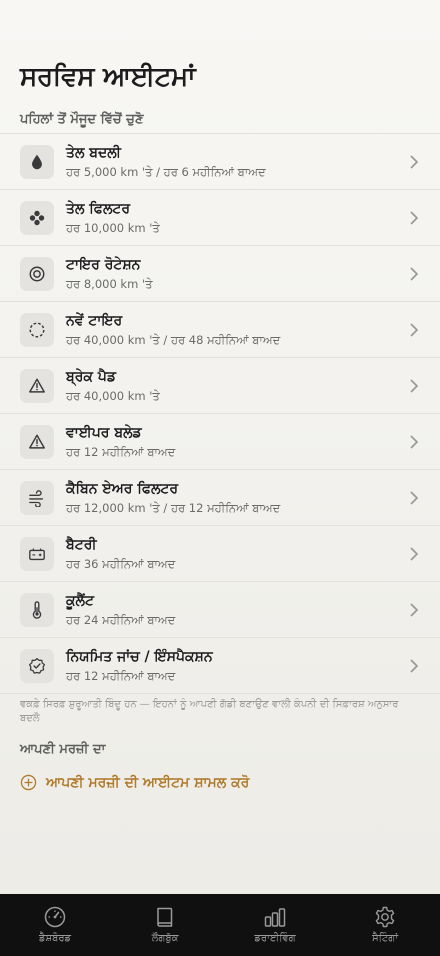  What do you see at coordinates (109, 284) in the screenshot?
I see `service-item-interval: ਹਰ 8,000 km 'ਤੇ` at bounding box center [109, 284].